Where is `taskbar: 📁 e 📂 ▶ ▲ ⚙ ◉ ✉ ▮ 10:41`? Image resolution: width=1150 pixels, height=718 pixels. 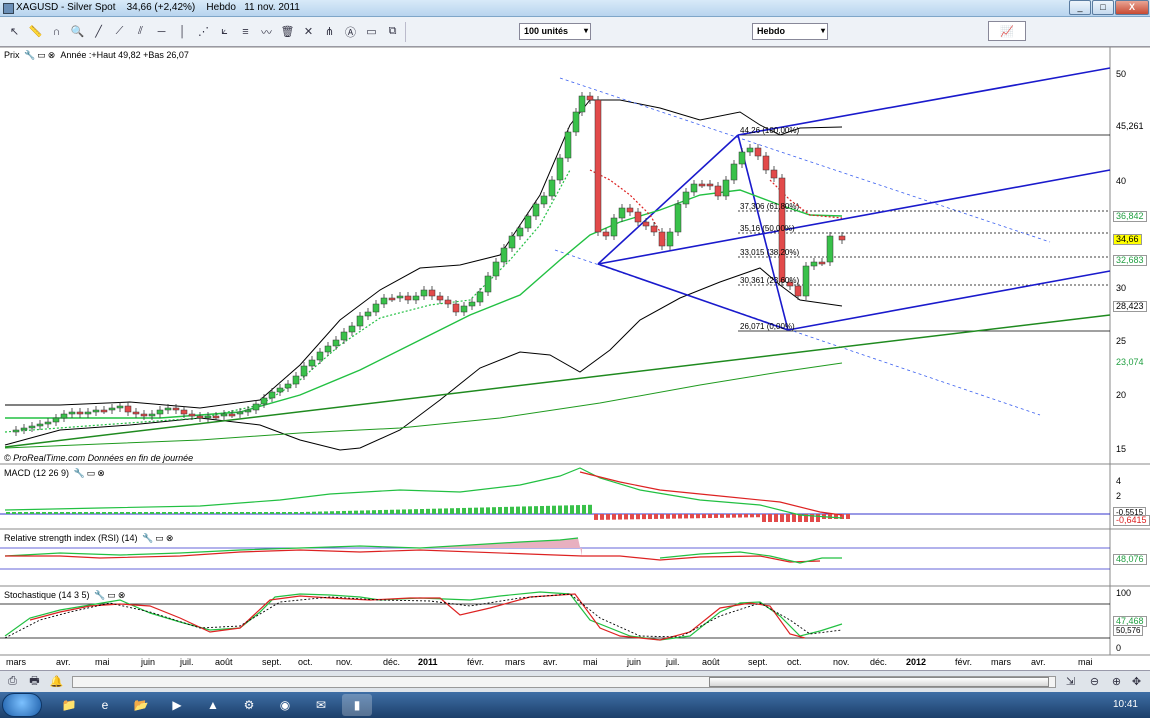
taskbar: 📁 e 📂 ▶ ▲ ⚙ ◉ ✉ ▮ 10:41 is located at coordinates (575, 705).